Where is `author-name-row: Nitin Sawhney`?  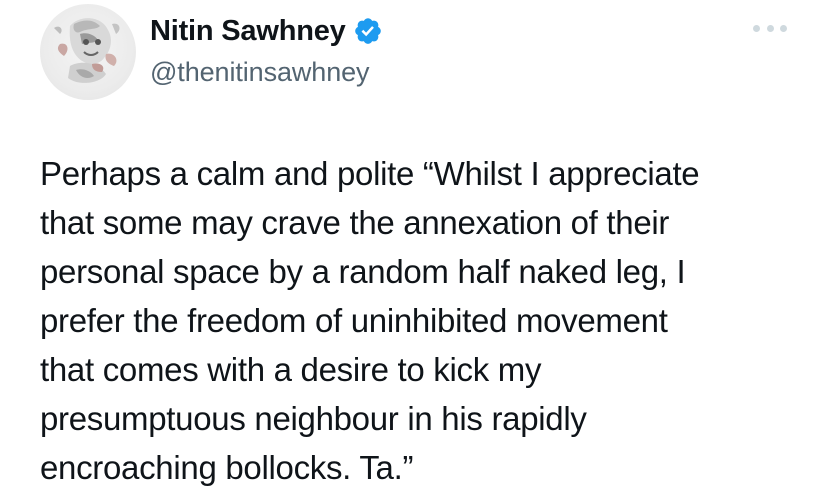 author-name-row: Nitin Sawhney is located at coordinates (266, 31).